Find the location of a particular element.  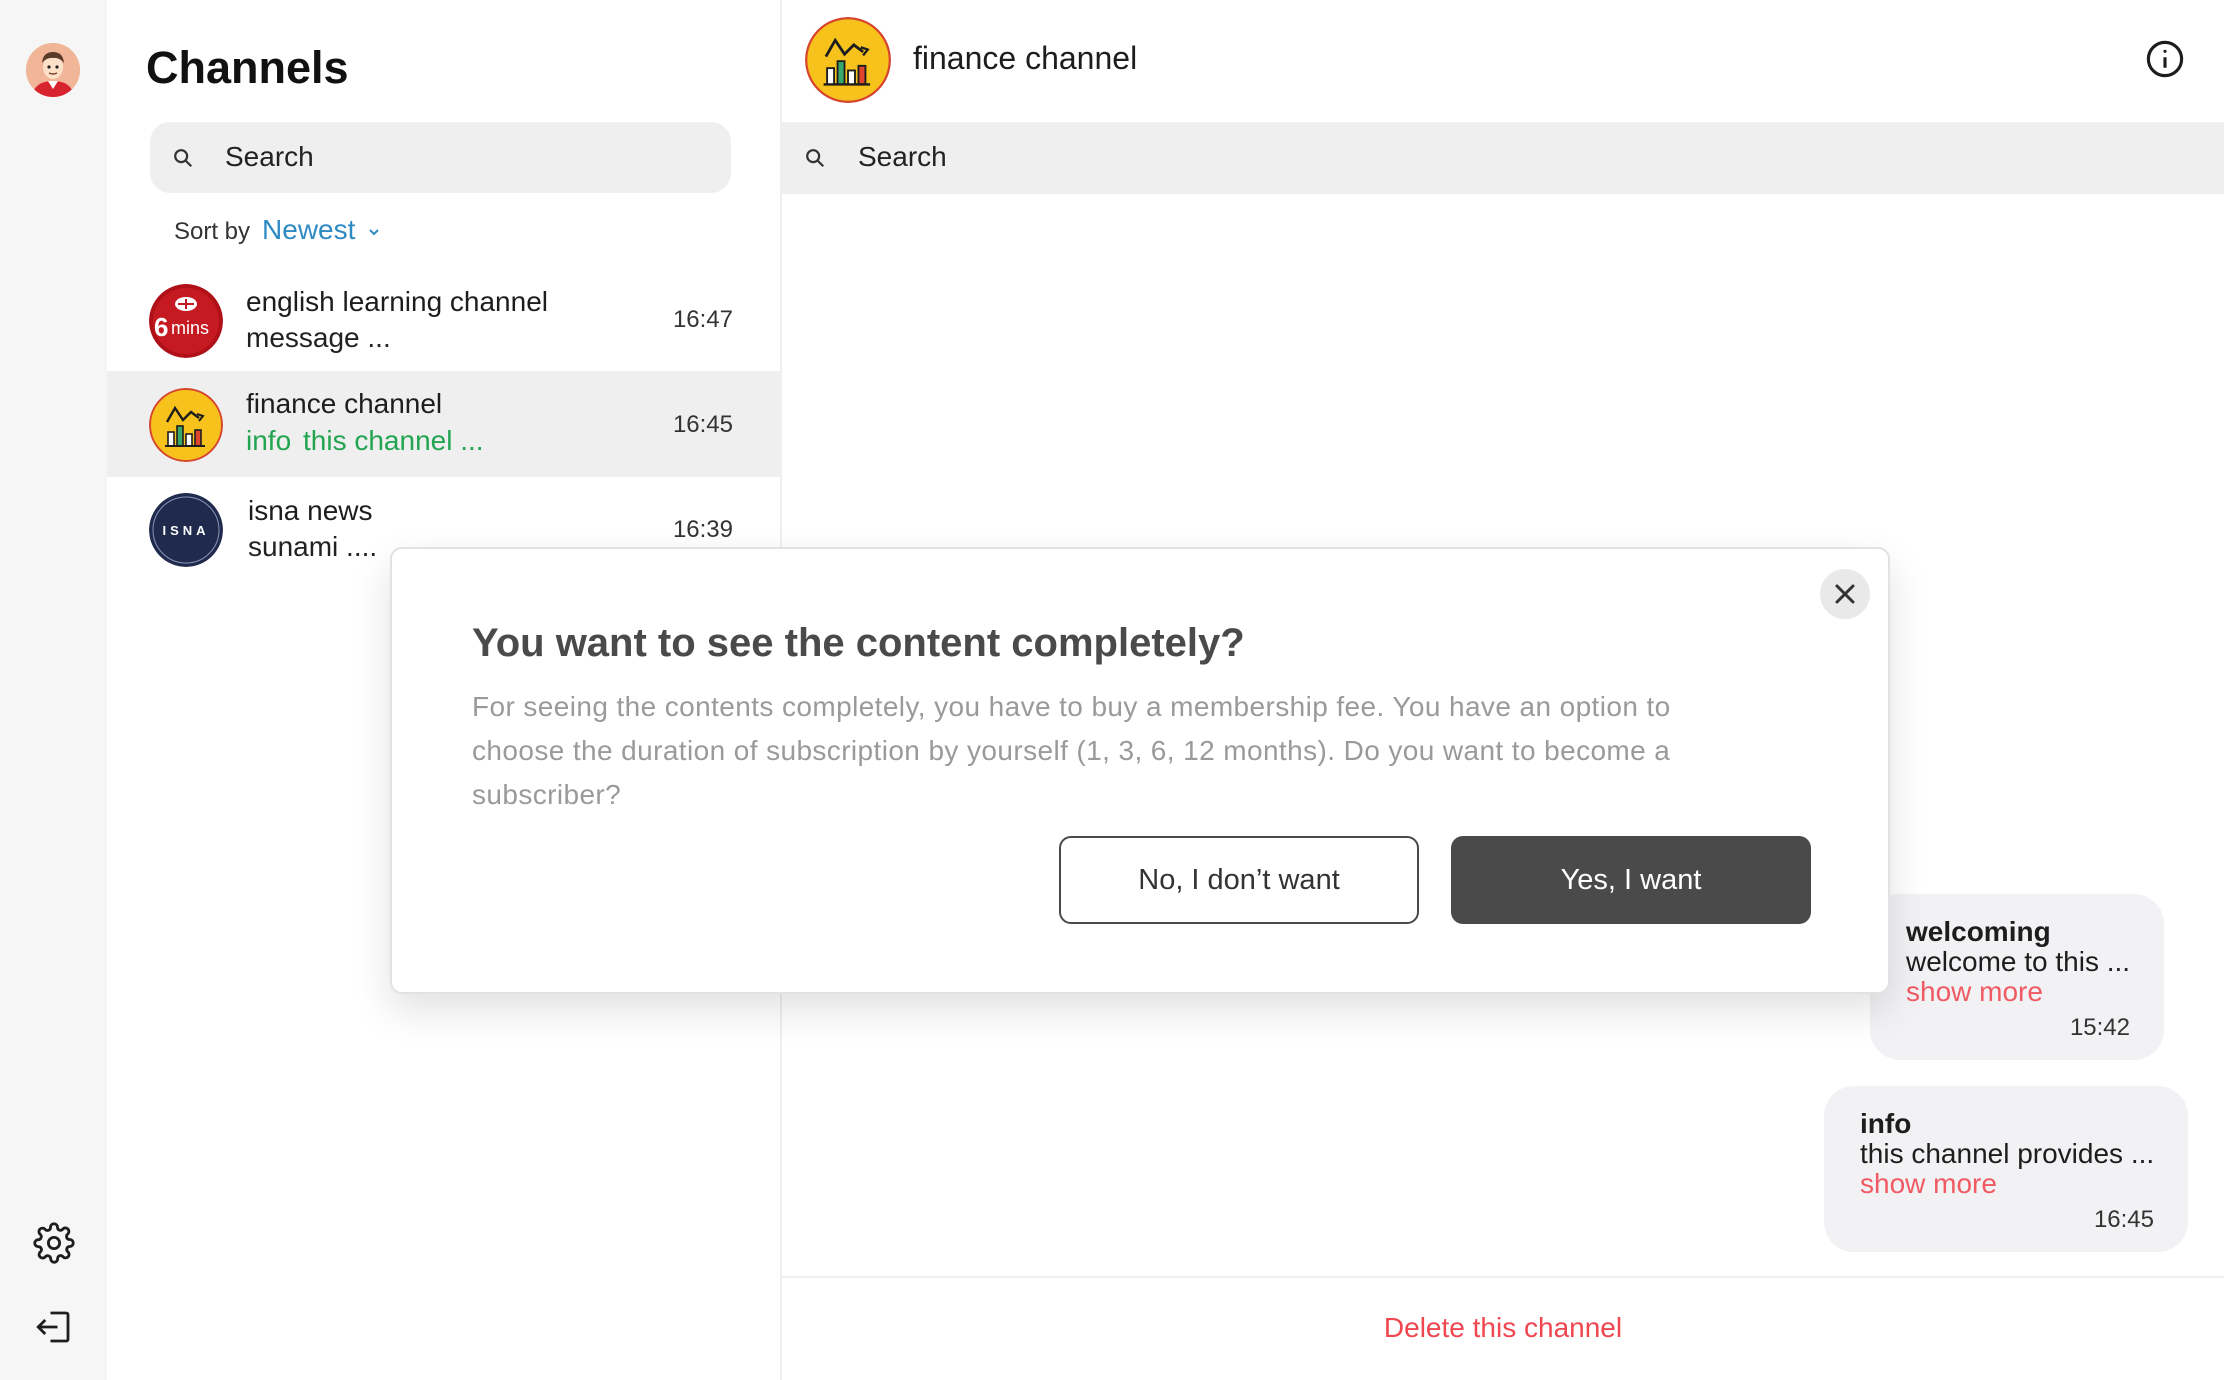

channel-name: english learning channel is located at coordinates (397, 301).